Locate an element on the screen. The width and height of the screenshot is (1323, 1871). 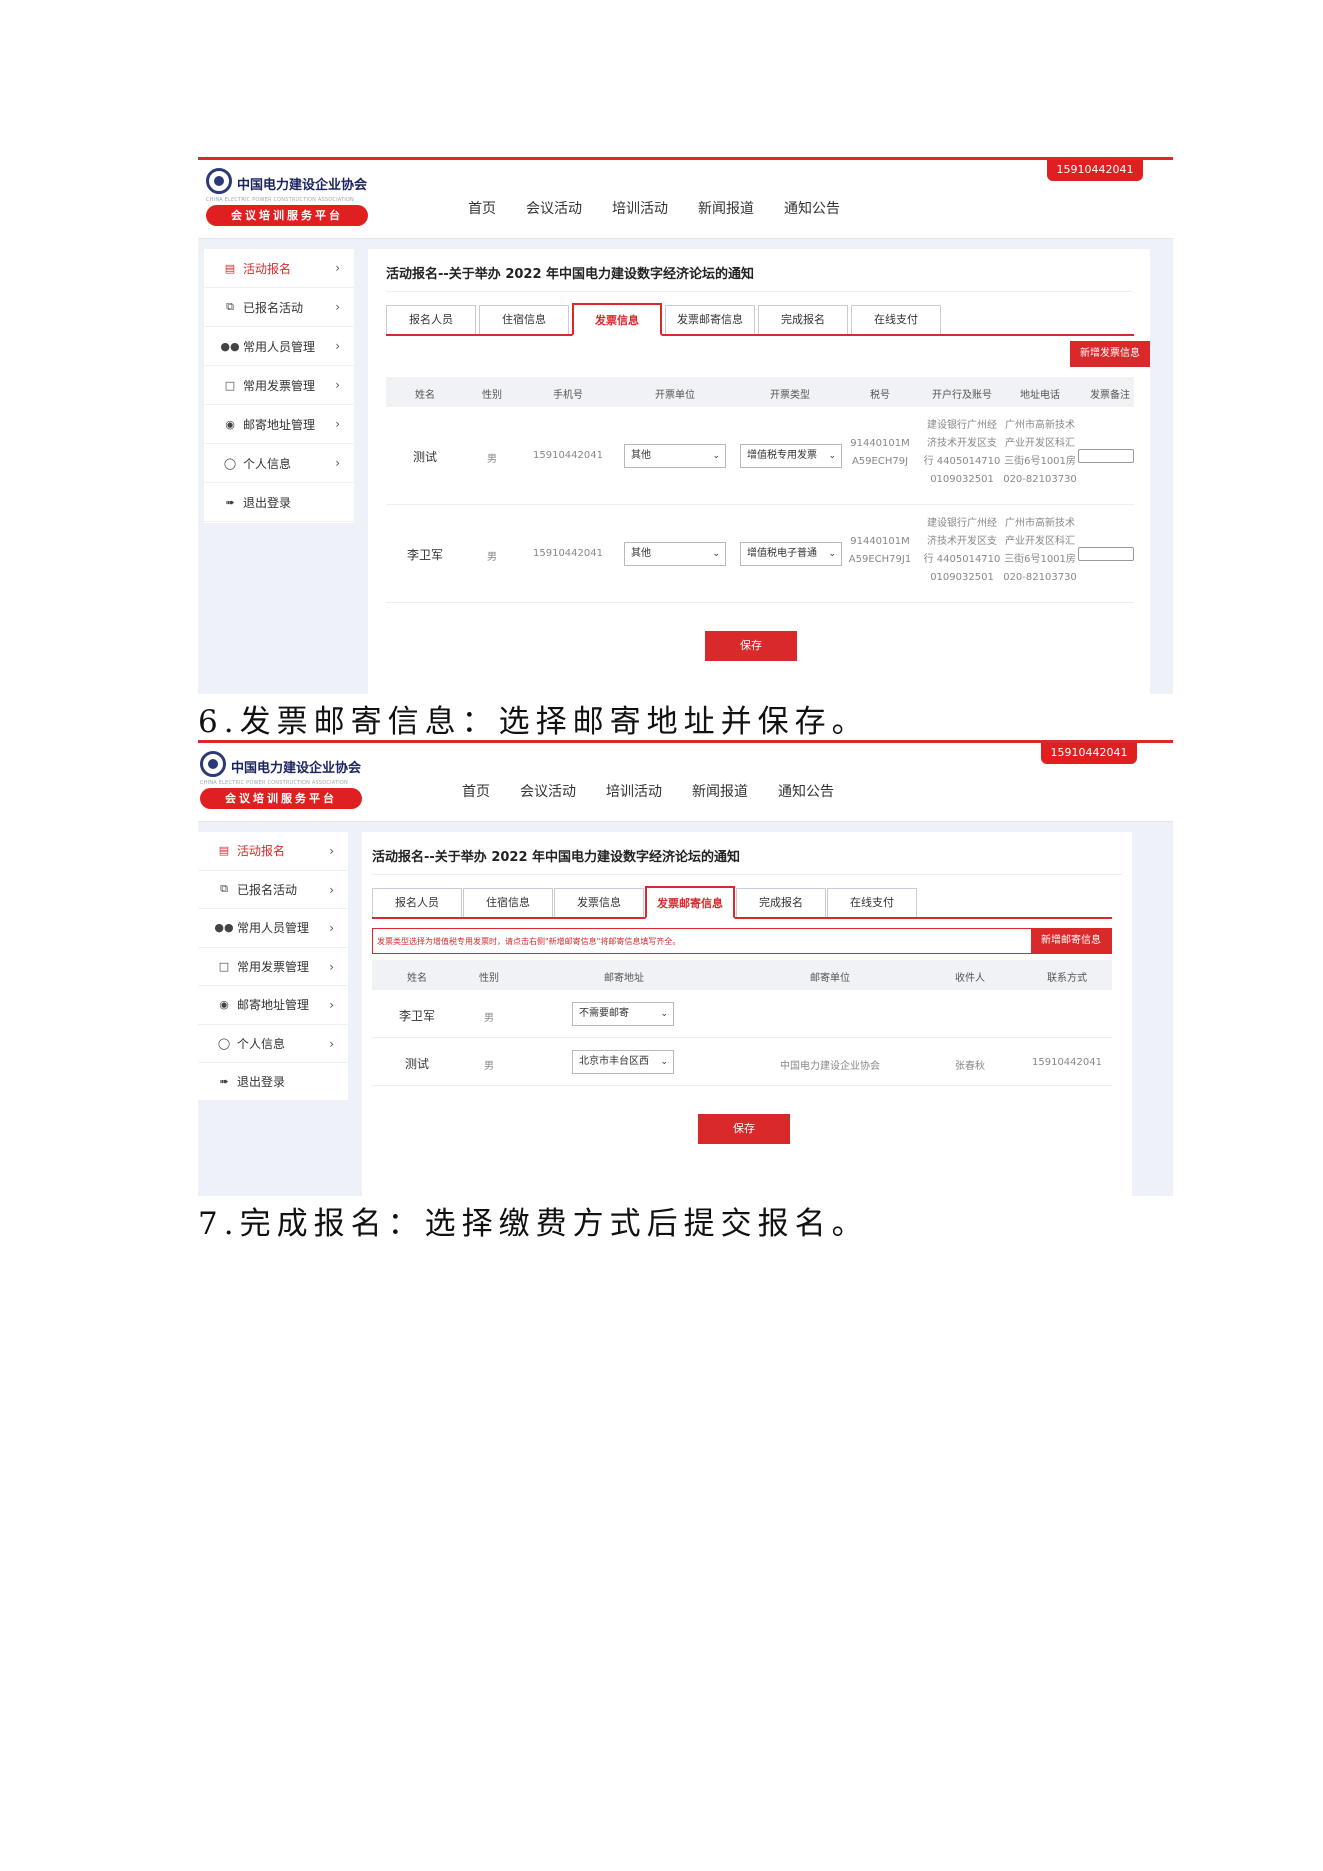
file-icon: □ is located at coordinates (224, 966).